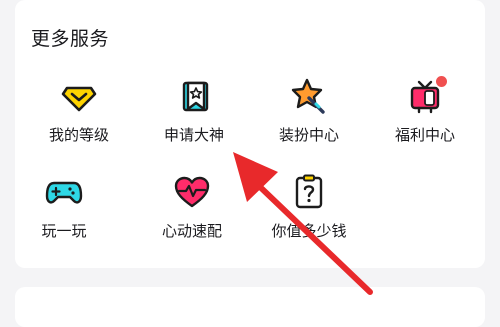 Image resolution: width=500 pixels, height=327 pixels. I want to click on service-your-worth: 你值多少钱, so click(309, 207).